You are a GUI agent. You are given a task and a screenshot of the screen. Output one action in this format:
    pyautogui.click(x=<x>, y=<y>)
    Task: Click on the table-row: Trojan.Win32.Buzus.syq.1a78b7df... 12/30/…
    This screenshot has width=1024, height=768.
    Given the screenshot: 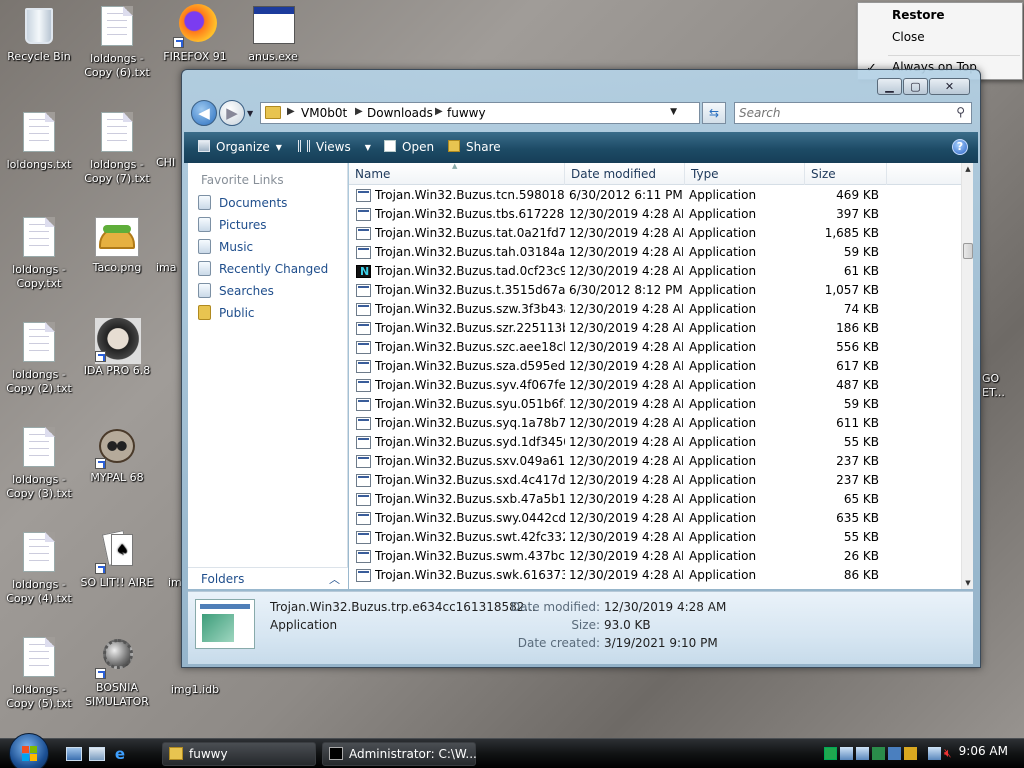 What is the action you would take?
    pyautogui.click(x=655, y=423)
    